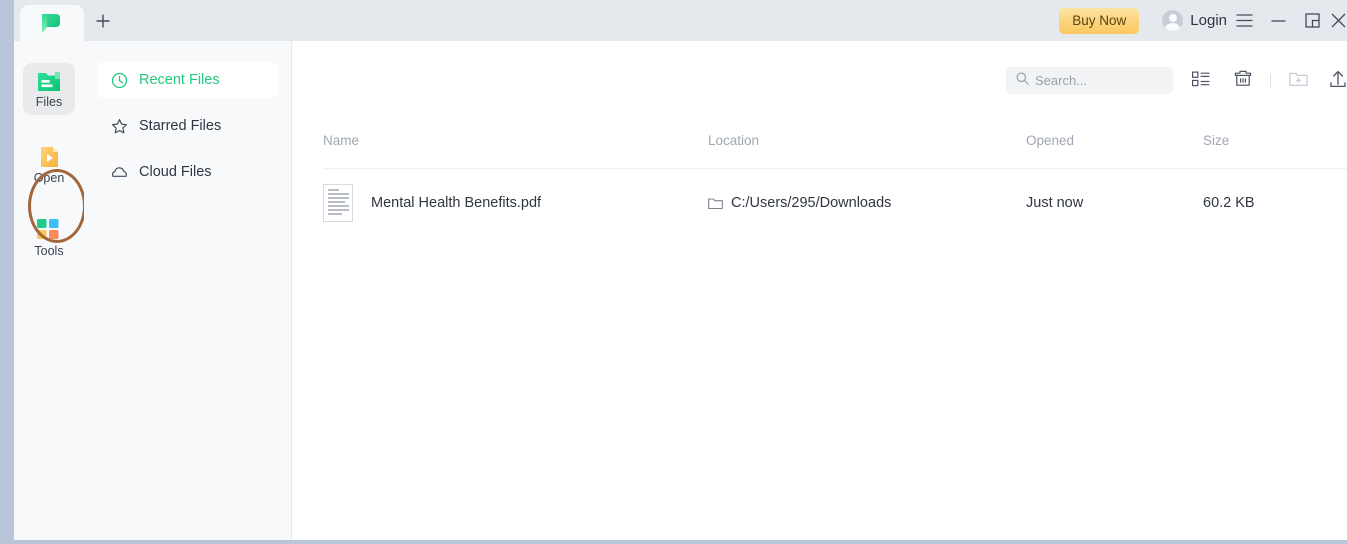  Describe the element at coordinates (673, 542) in the screenshot. I see `window-bottom-edge` at that location.